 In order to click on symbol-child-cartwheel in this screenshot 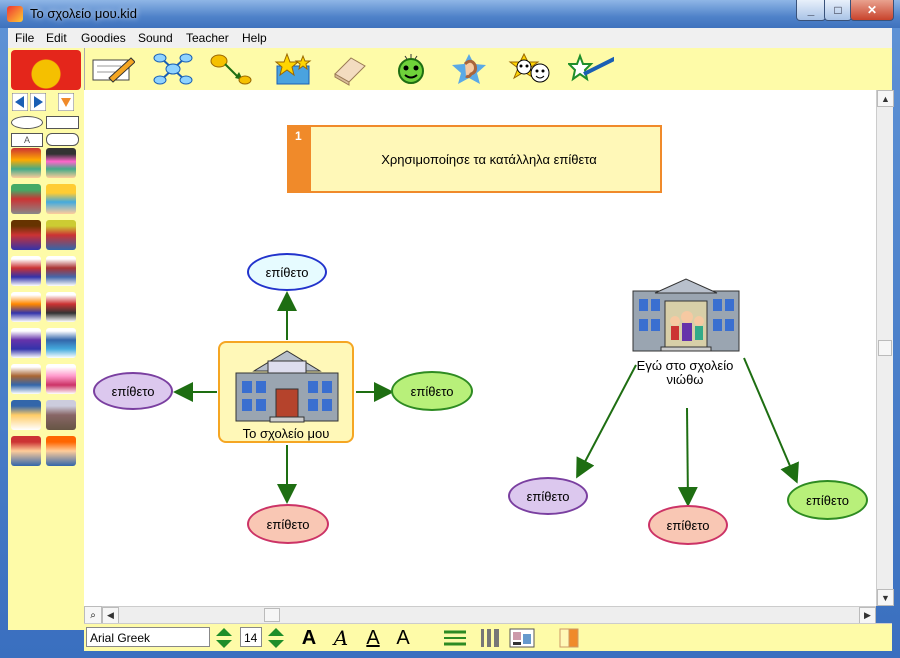, I will do `click(61, 343)`.